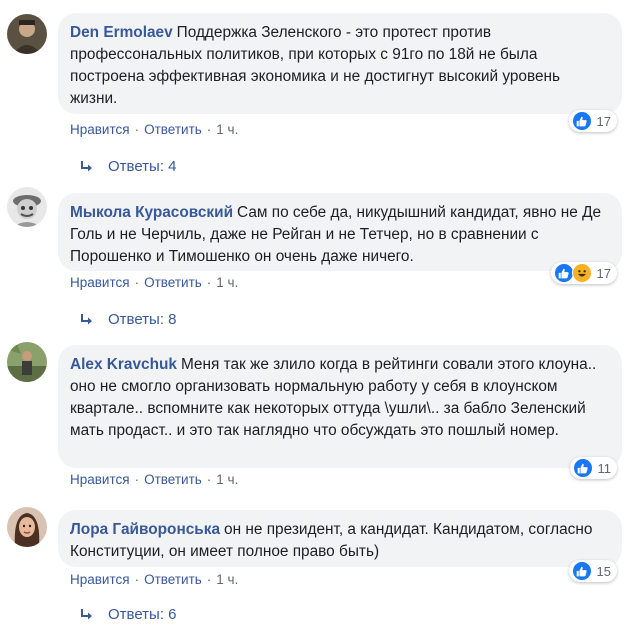 The height and width of the screenshot is (631, 639). I want to click on replies-count: Ответы: 8, so click(142, 319).